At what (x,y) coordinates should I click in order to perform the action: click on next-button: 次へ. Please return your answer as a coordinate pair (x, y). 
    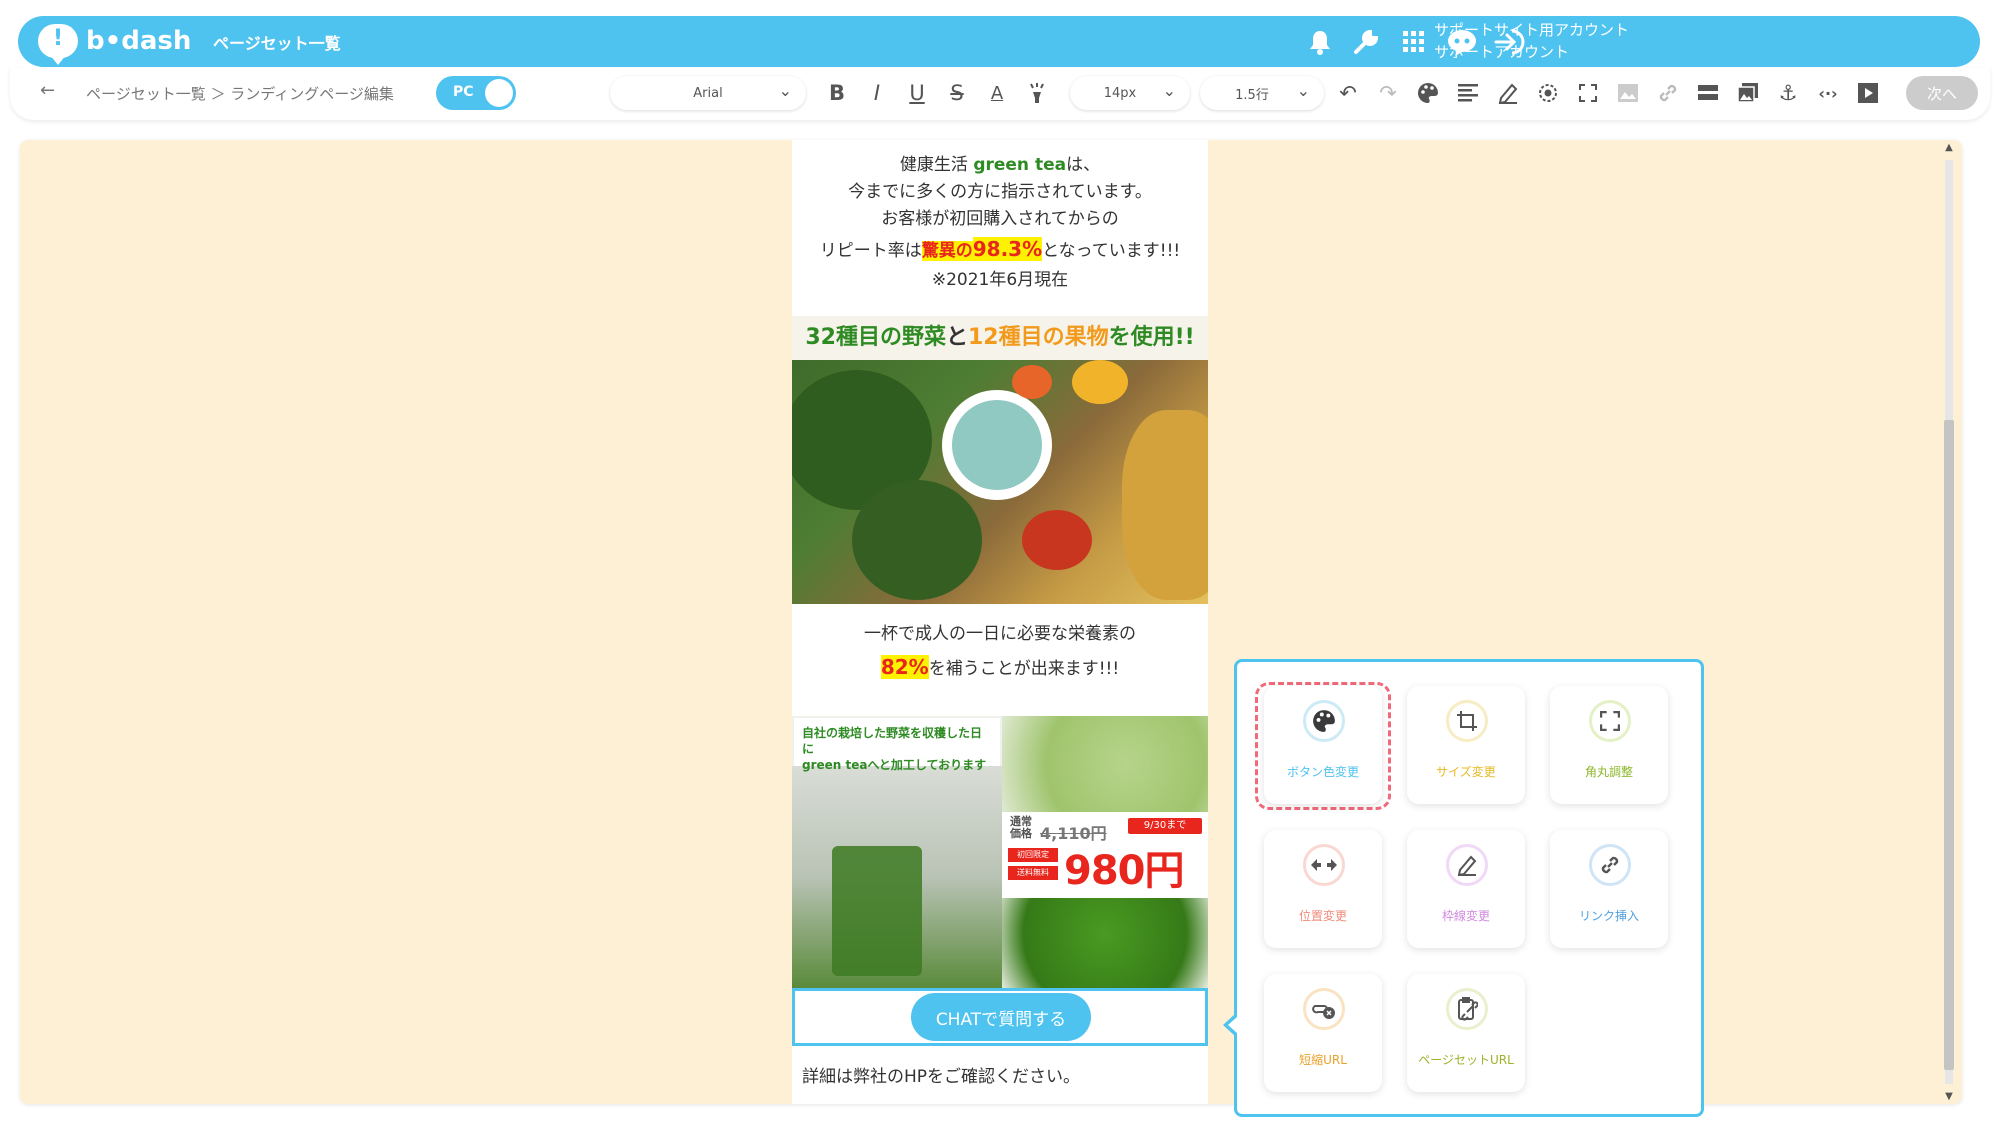
    Looking at the image, I should click on (1942, 93).